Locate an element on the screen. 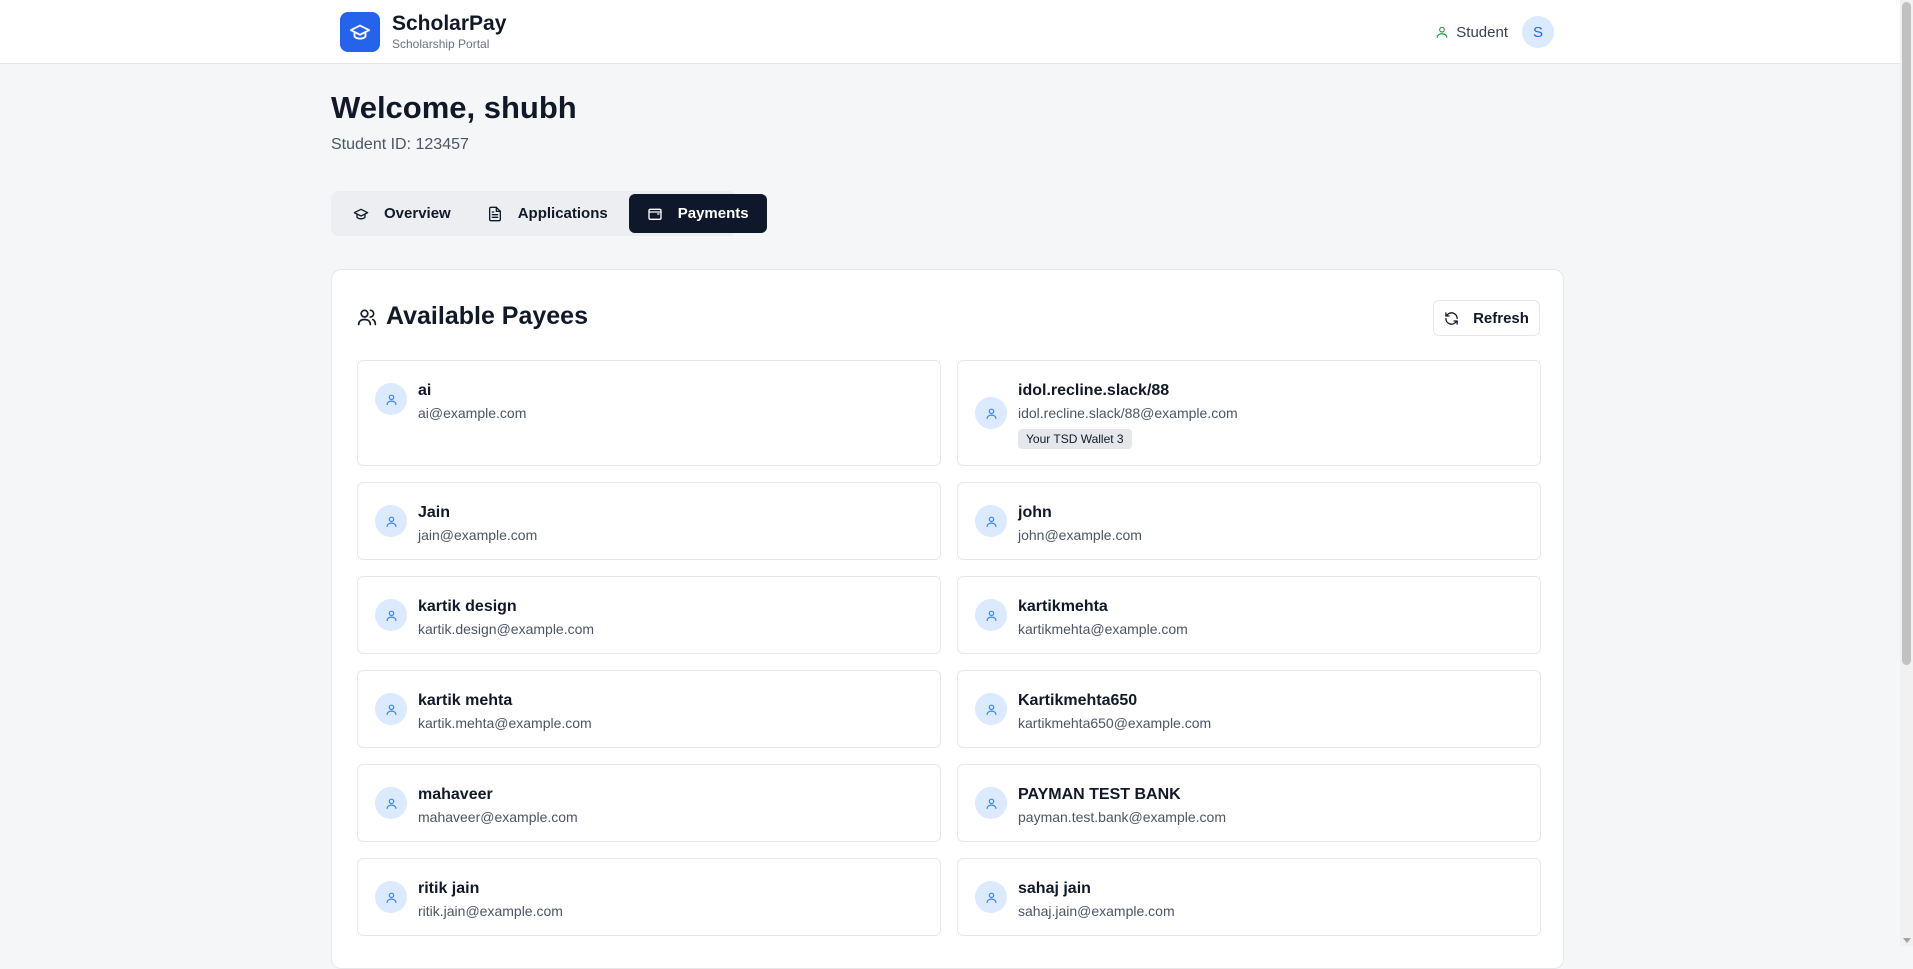  payee-email: john@example.com is located at coordinates (1080, 535).